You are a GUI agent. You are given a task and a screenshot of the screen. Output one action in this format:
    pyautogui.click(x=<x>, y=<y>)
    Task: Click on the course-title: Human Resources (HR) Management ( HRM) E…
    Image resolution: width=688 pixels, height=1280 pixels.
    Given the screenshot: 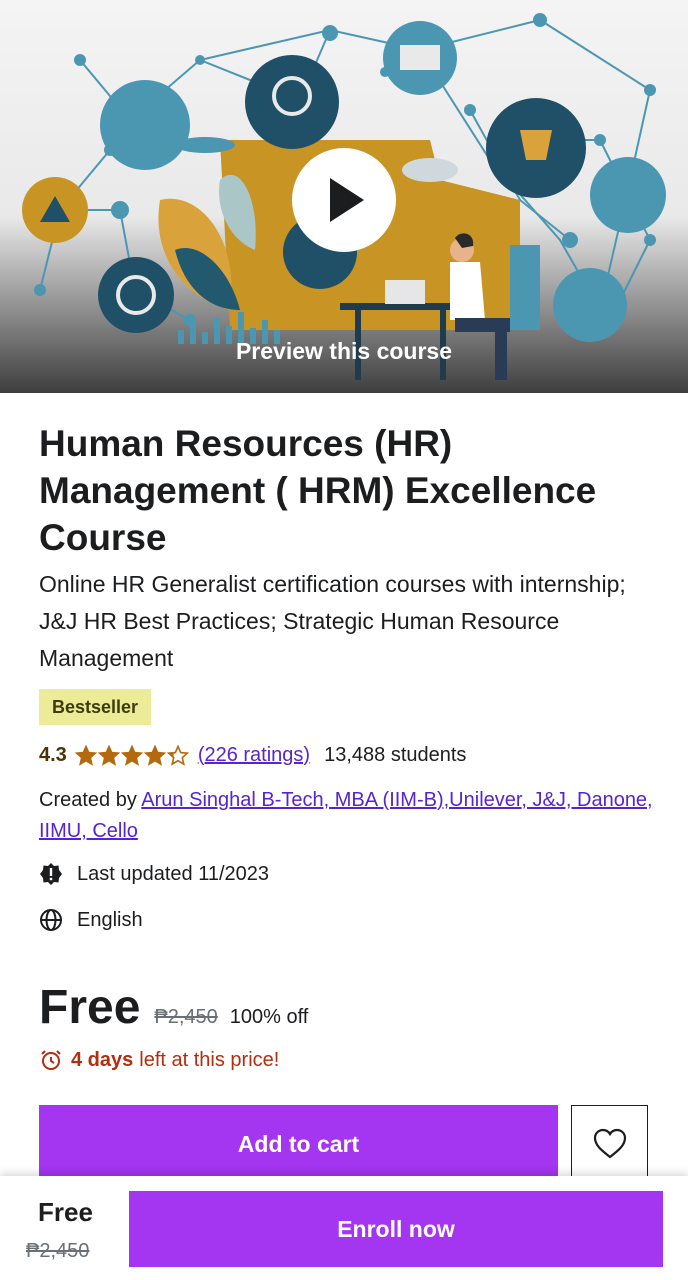 What is the action you would take?
    pyautogui.click(x=318, y=490)
    